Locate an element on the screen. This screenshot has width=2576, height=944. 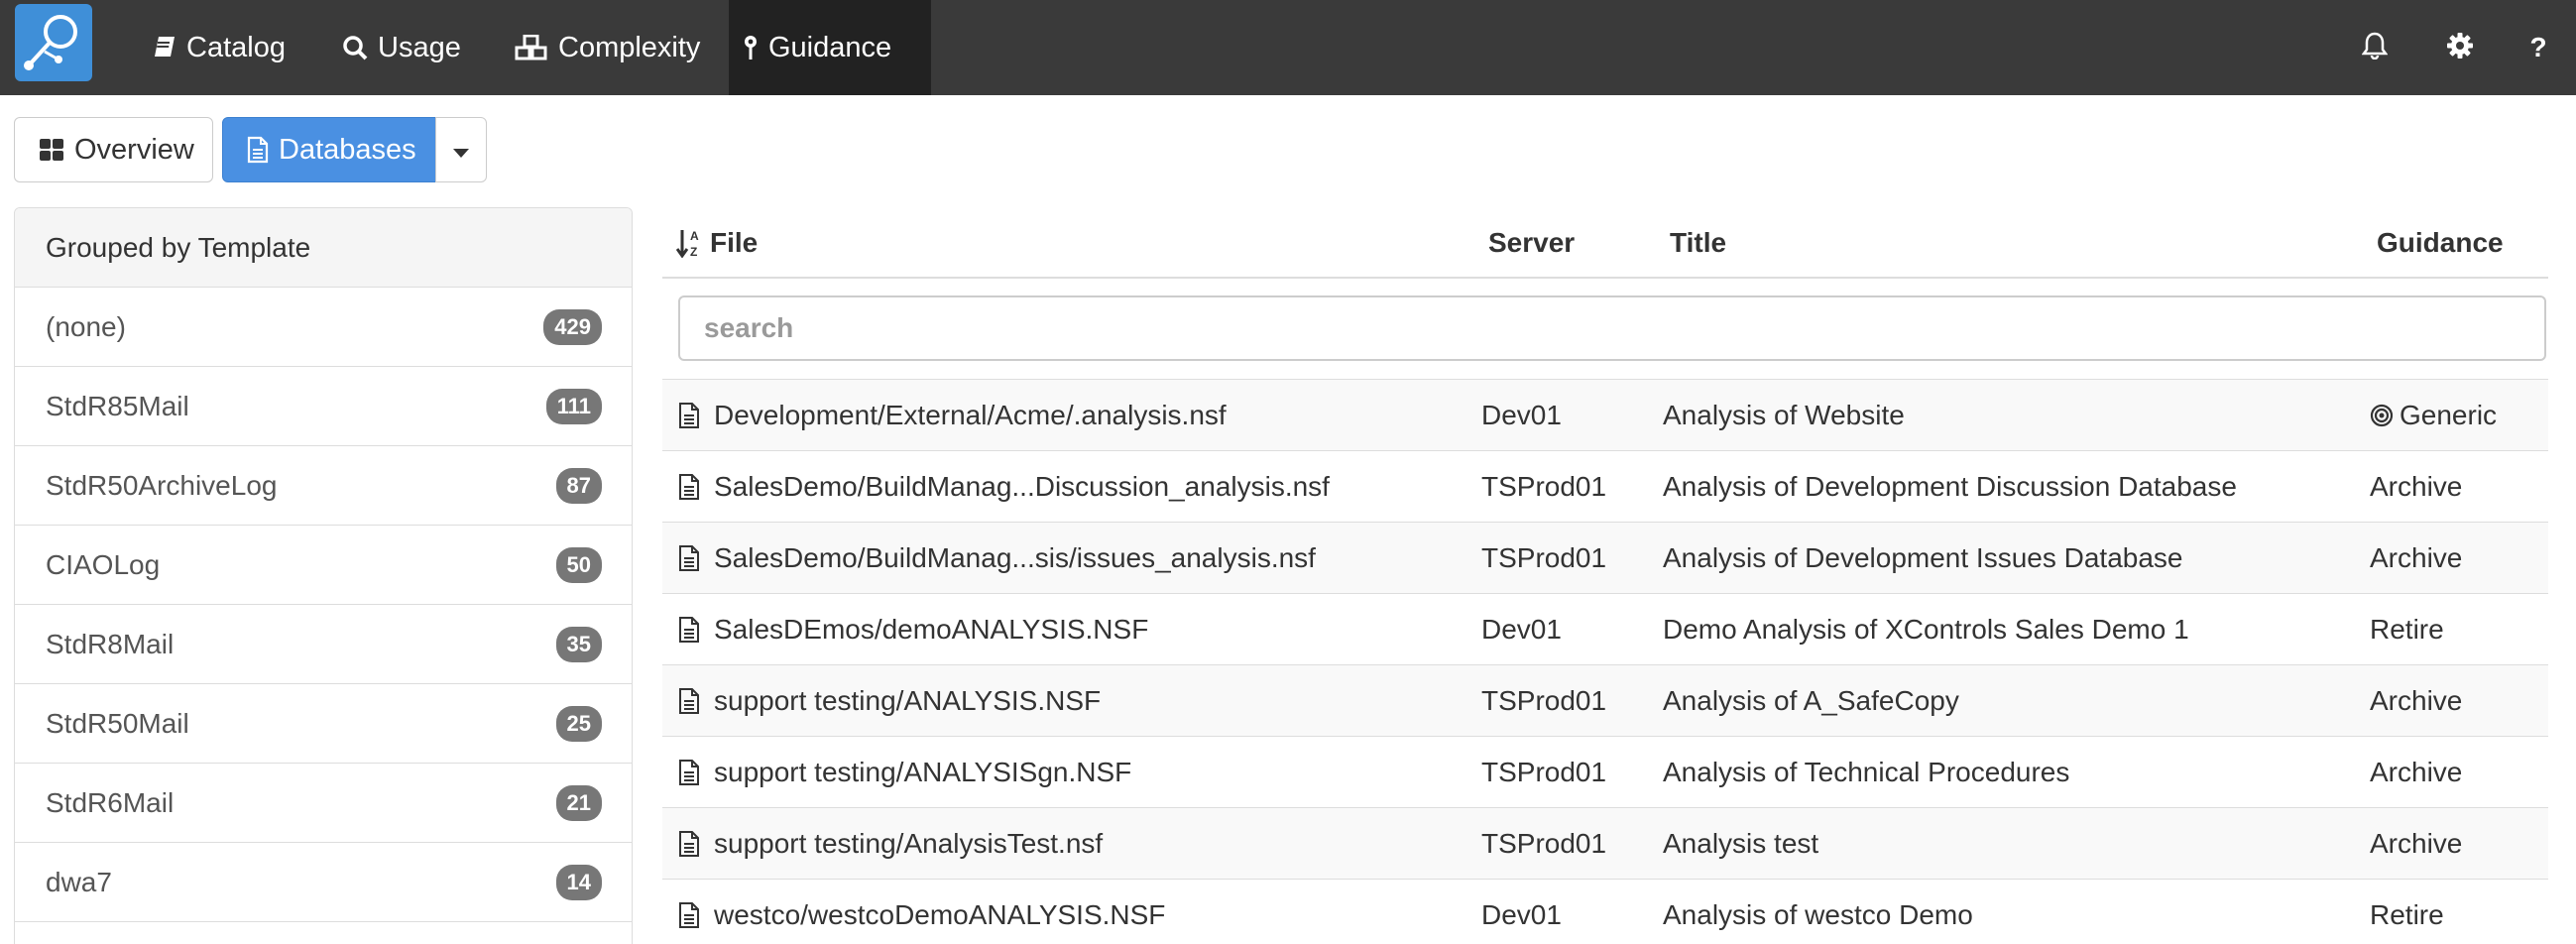
nav-guidance: Guidance is located at coordinates (830, 47).